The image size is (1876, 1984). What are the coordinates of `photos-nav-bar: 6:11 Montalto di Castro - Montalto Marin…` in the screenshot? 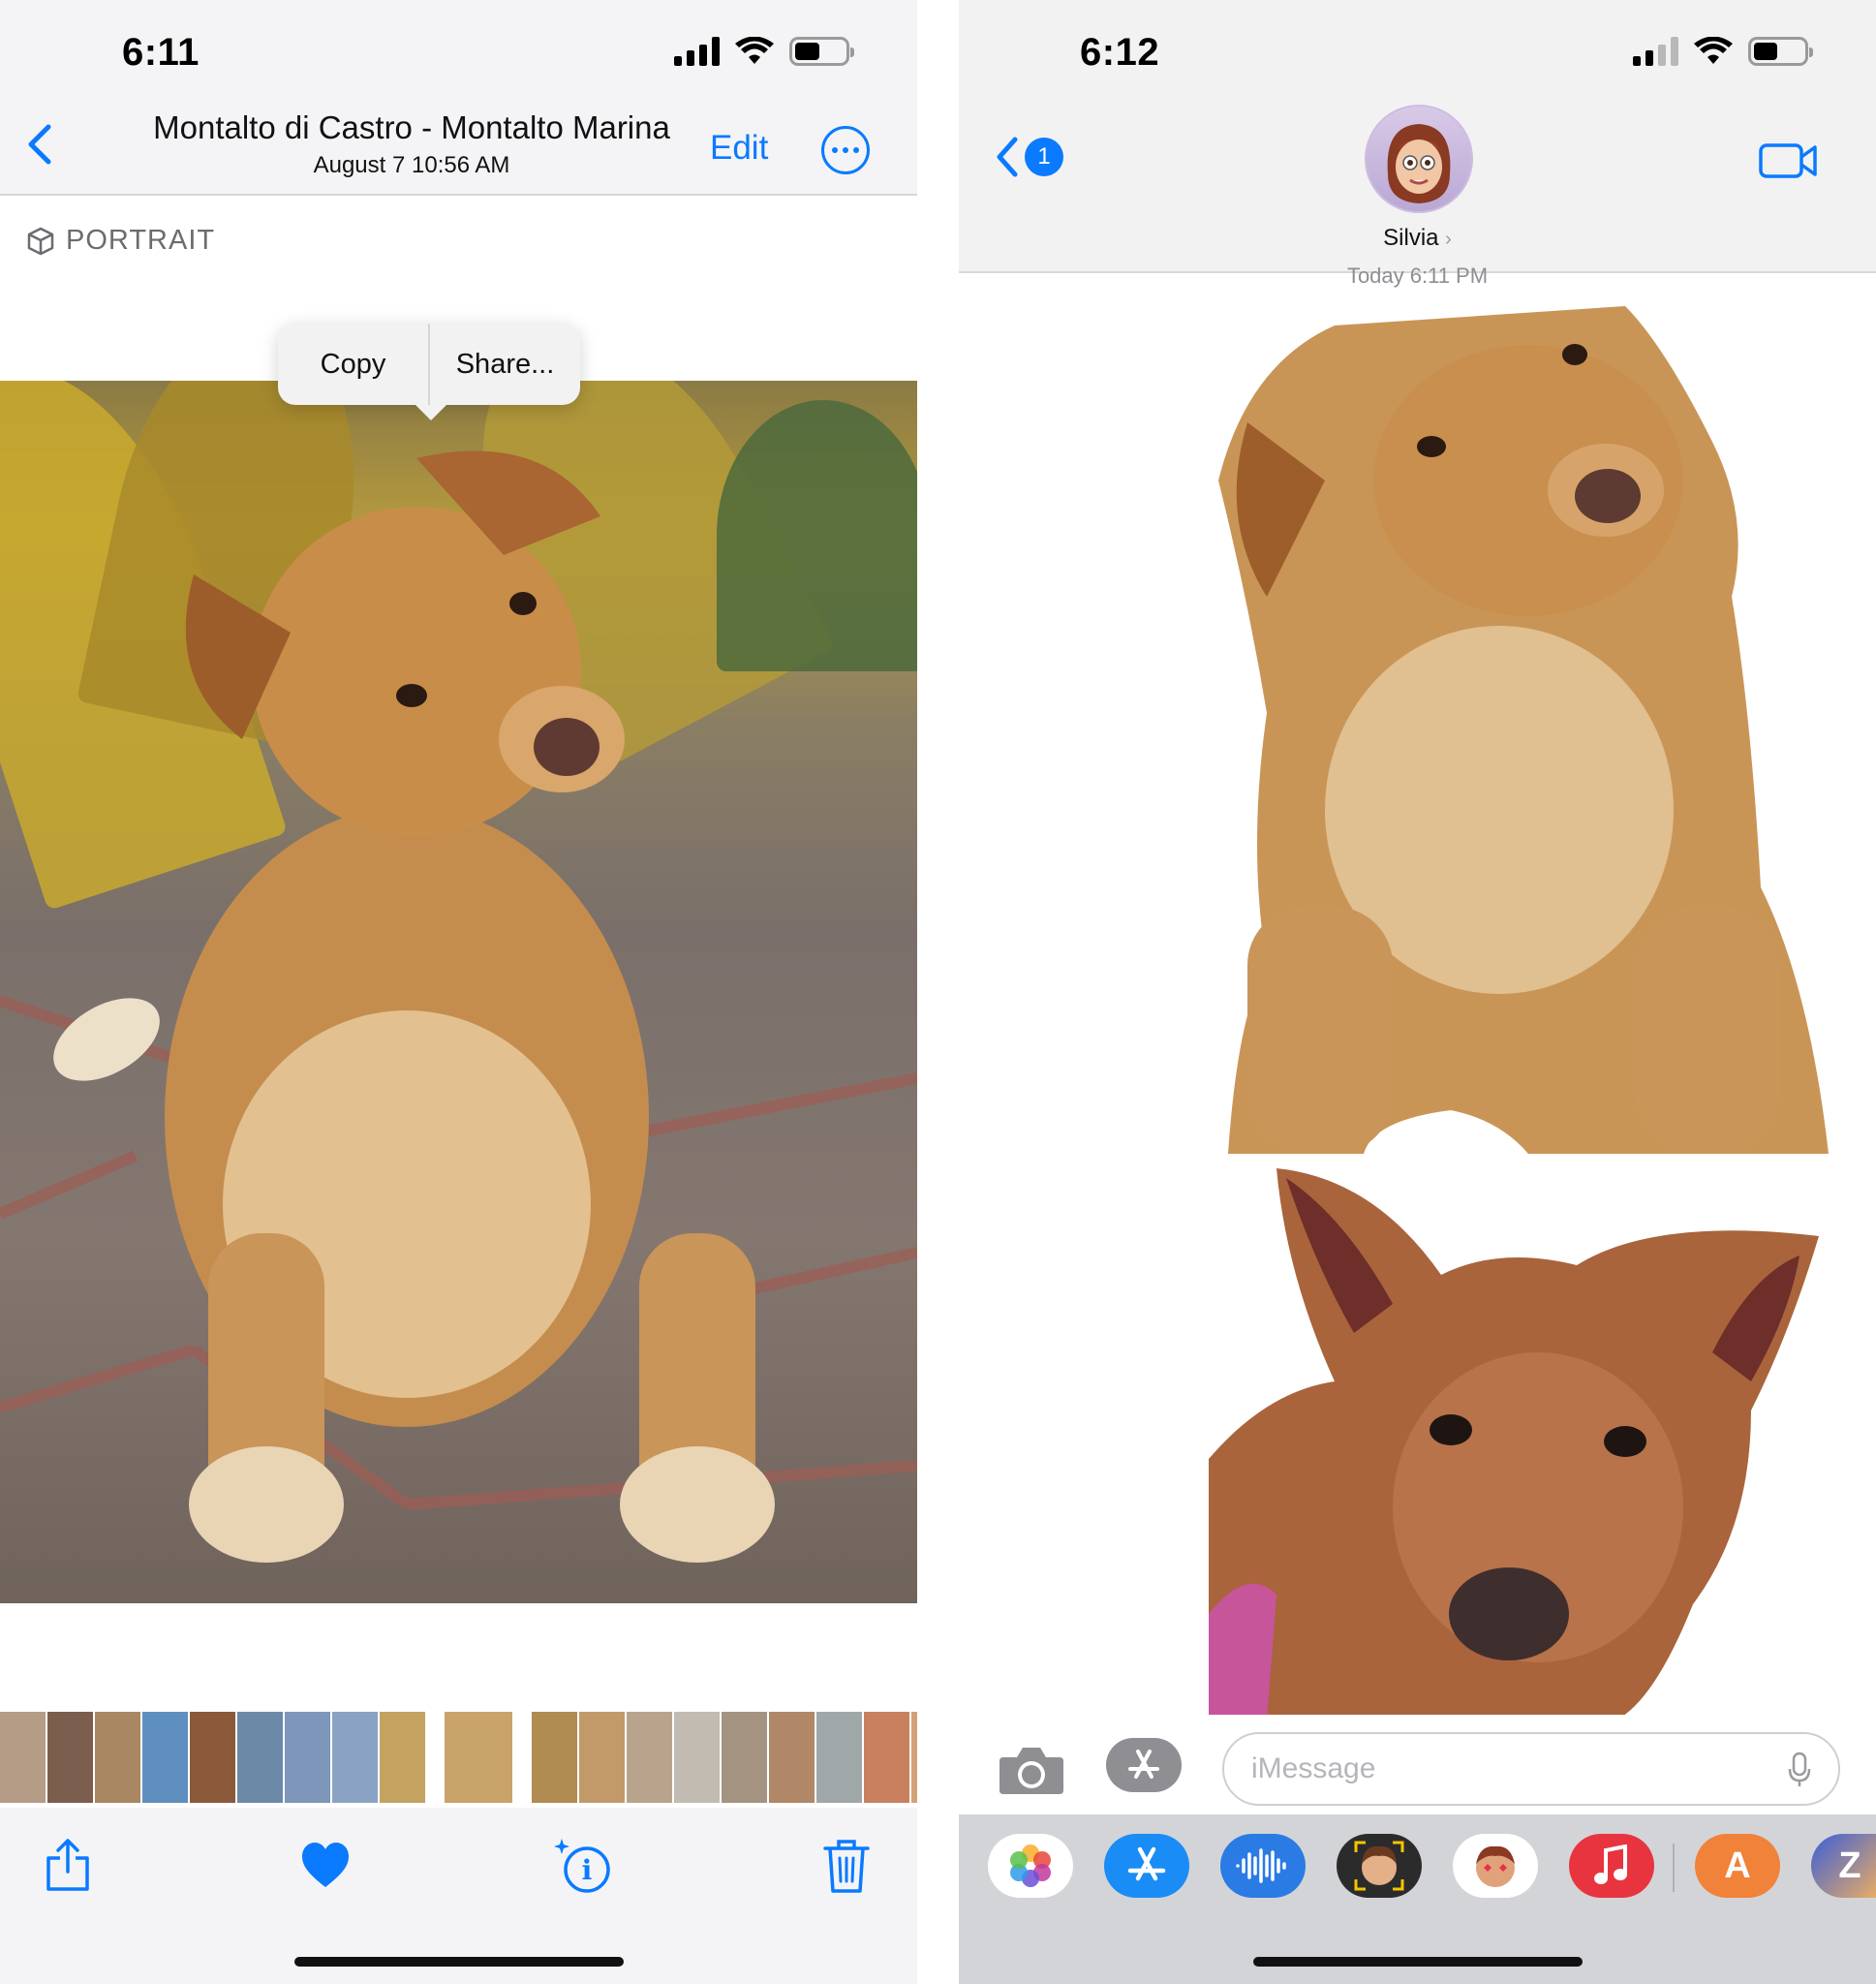 It's located at (459, 98).